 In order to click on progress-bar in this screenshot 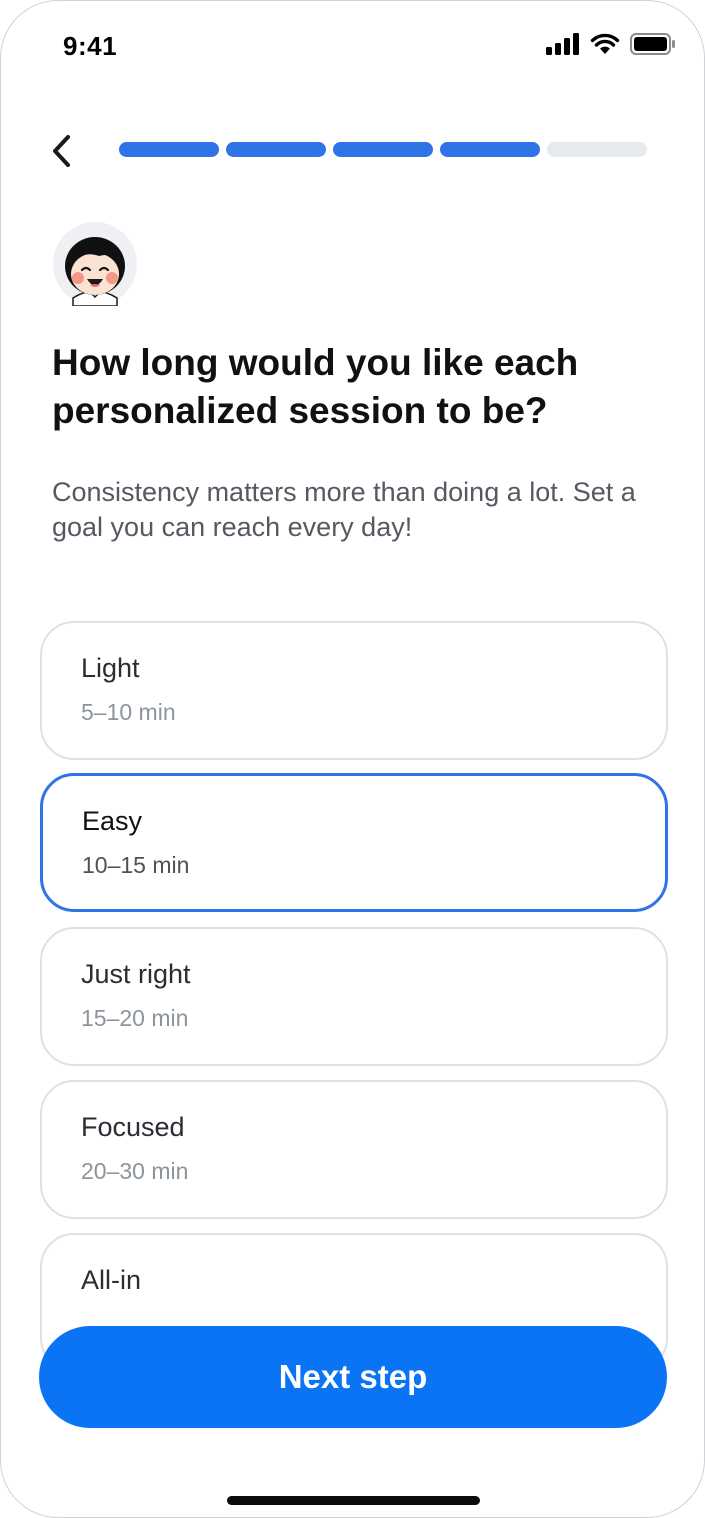, I will do `click(383, 149)`.